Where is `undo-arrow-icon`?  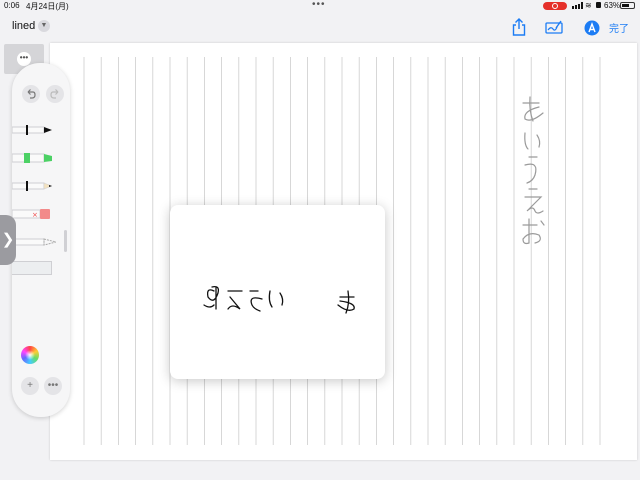
undo-arrow-icon is located at coordinates (31, 94).